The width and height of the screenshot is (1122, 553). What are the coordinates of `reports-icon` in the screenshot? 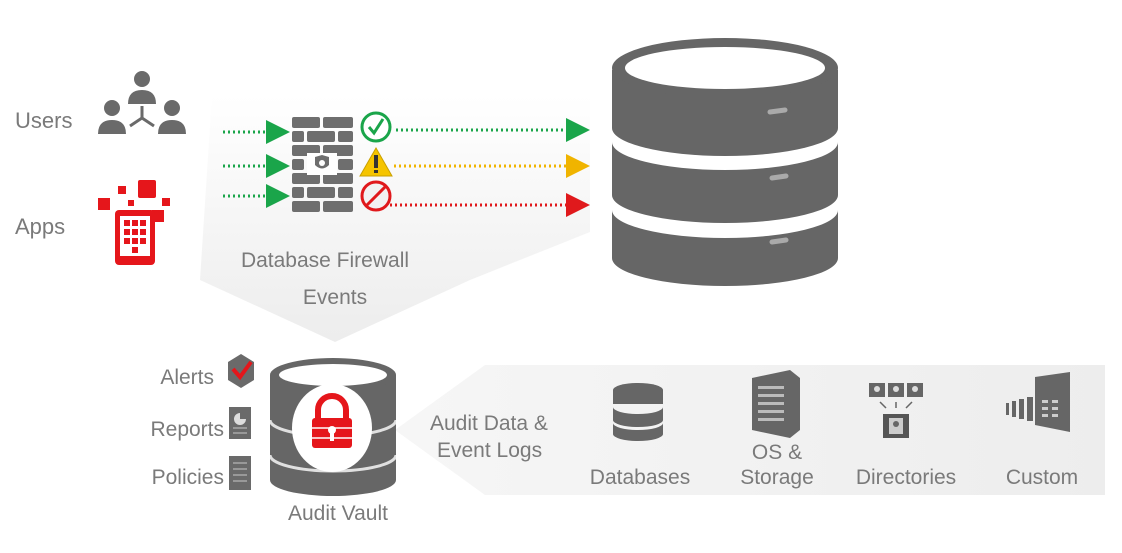 It's located at (240, 423).